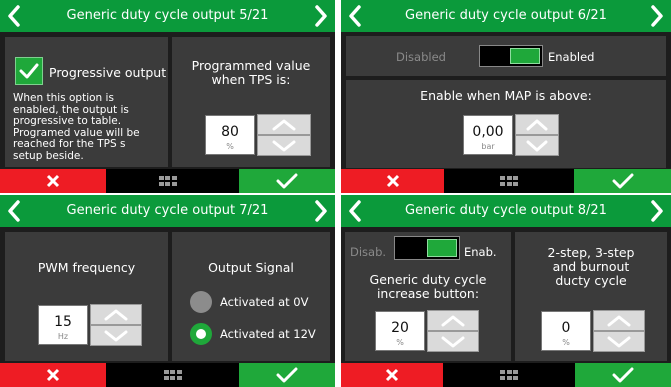 The image size is (671, 387). I want to click on pwm-value-field: 15 Hz, so click(63, 325).